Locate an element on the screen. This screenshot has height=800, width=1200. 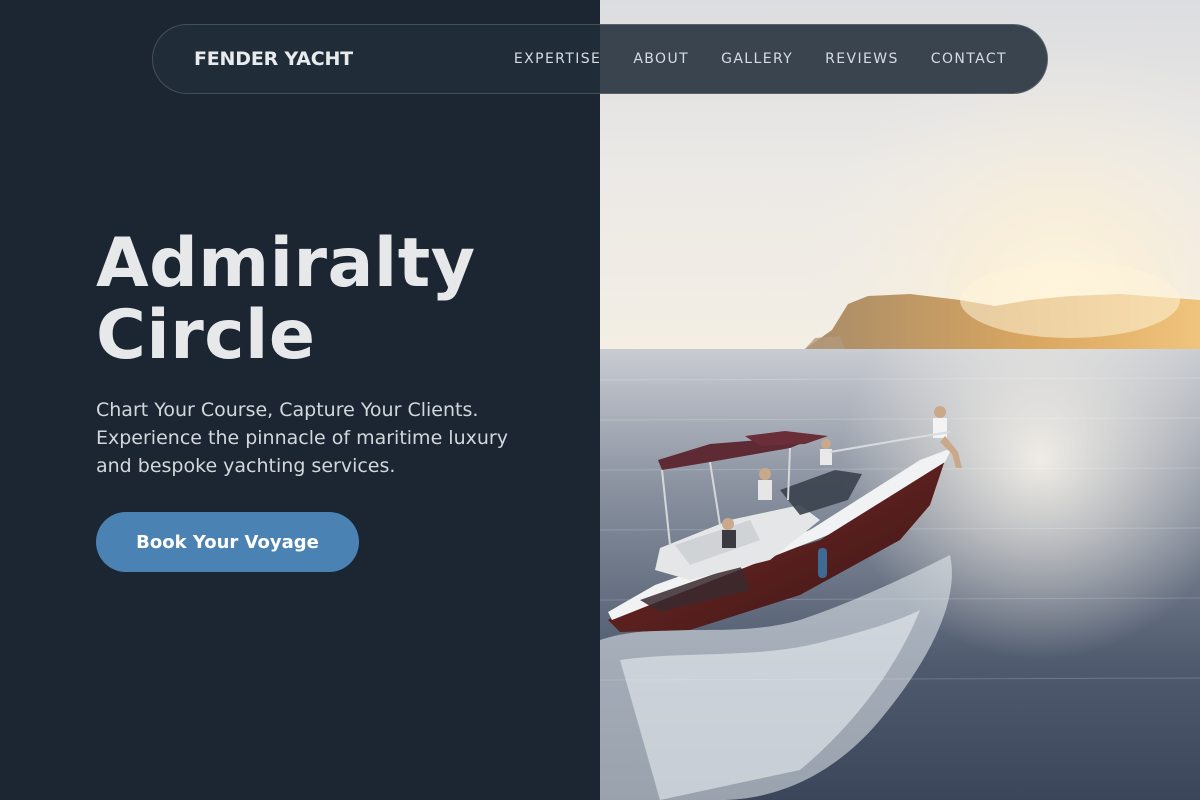
hero-title-line-1: Admiralty is located at coordinates (286, 263).